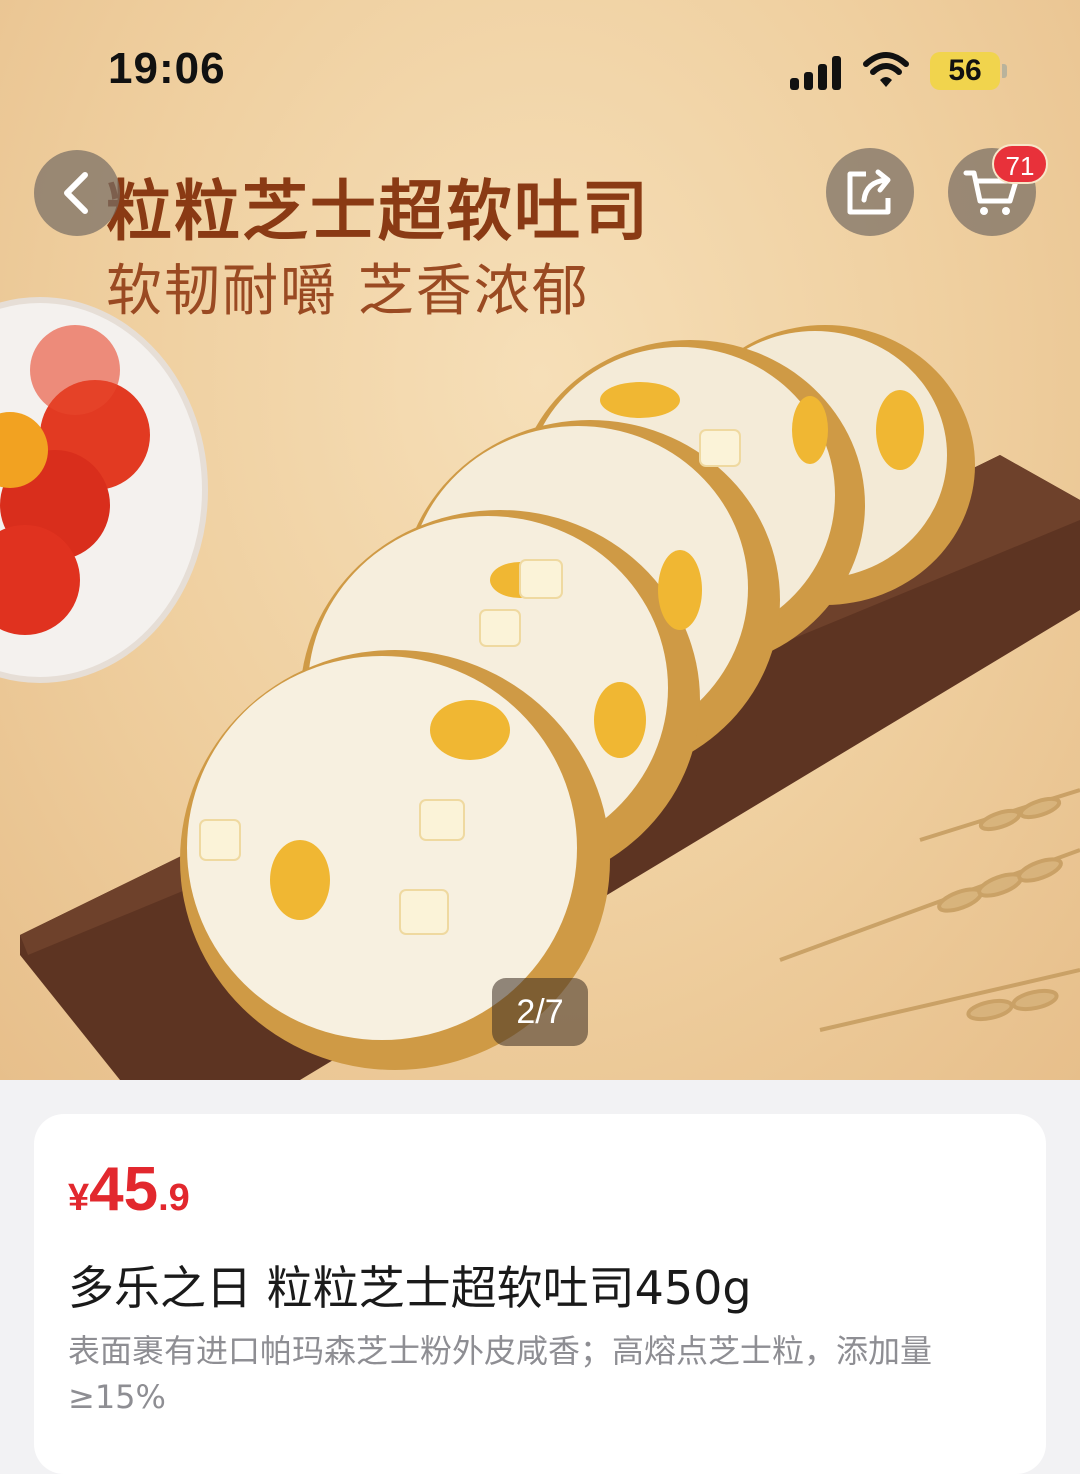  Describe the element at coordinates (348, 291) in the screenshot. I see `hero-subtitle: 软韧耐嚼 芝香浓郁` at that location.